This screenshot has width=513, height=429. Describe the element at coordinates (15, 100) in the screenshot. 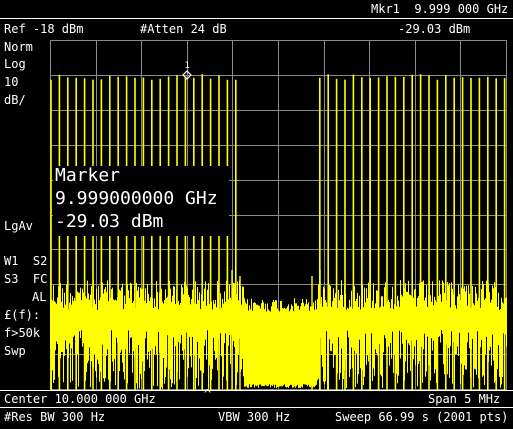

I see `scale-unit: dB/` at that location.